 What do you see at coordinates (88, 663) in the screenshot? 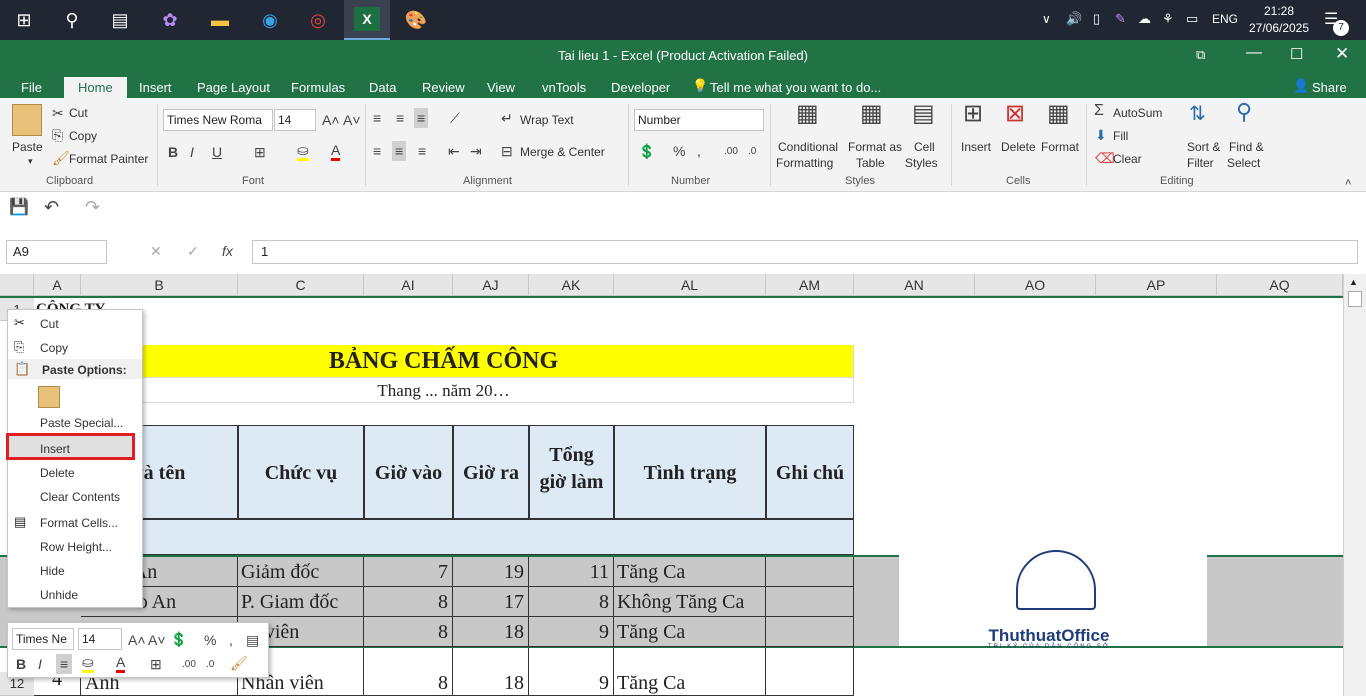
I see `fill-color-icon: ⛀` at bounding box center [88, 663].